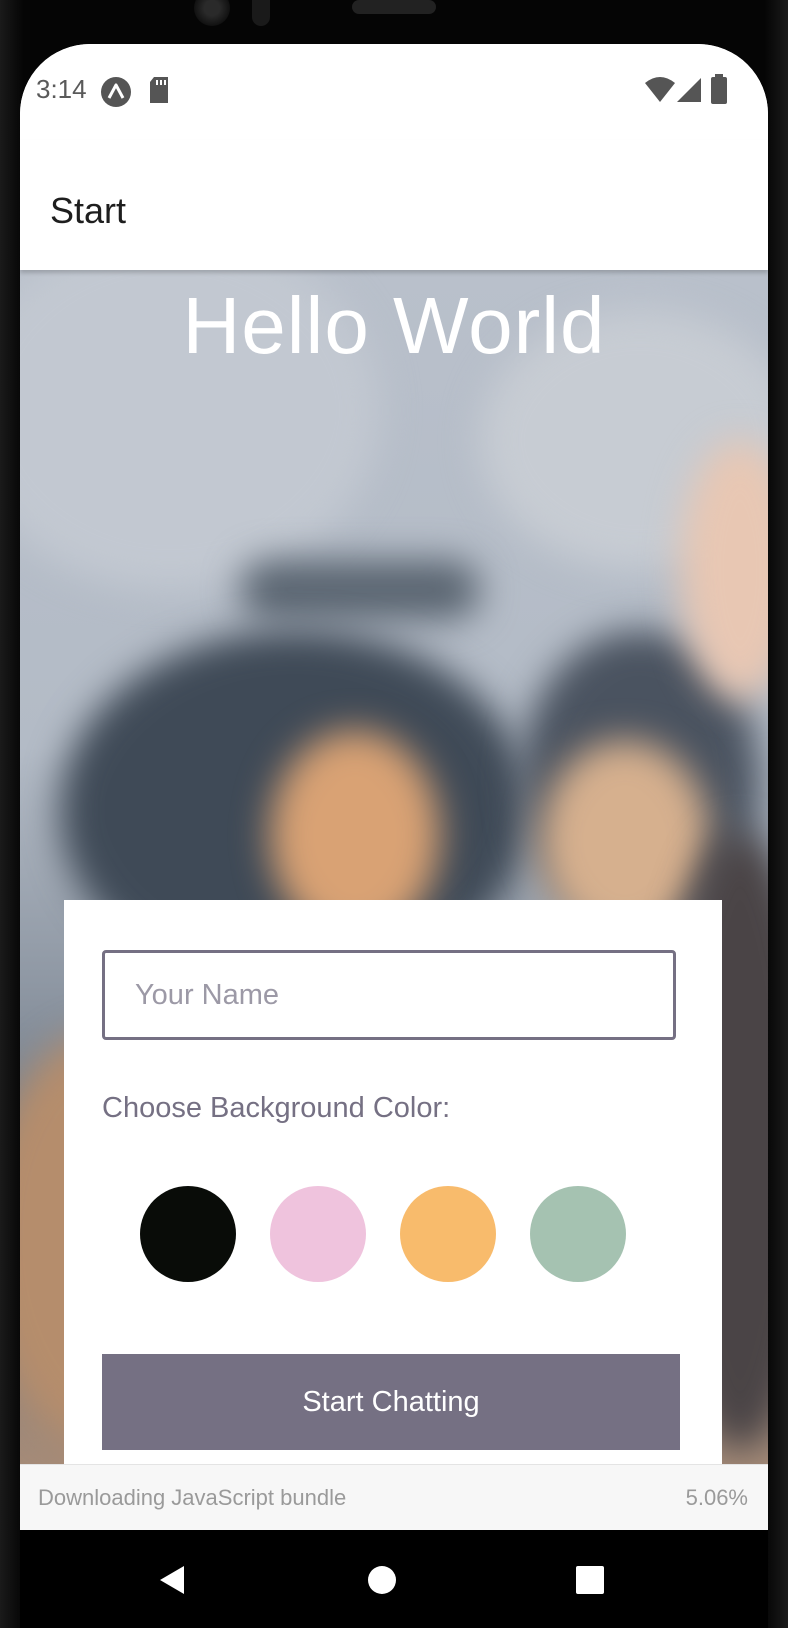  Describe the element at coordinates (212, 13) in the screenshot. I see `front-camera` at that location.